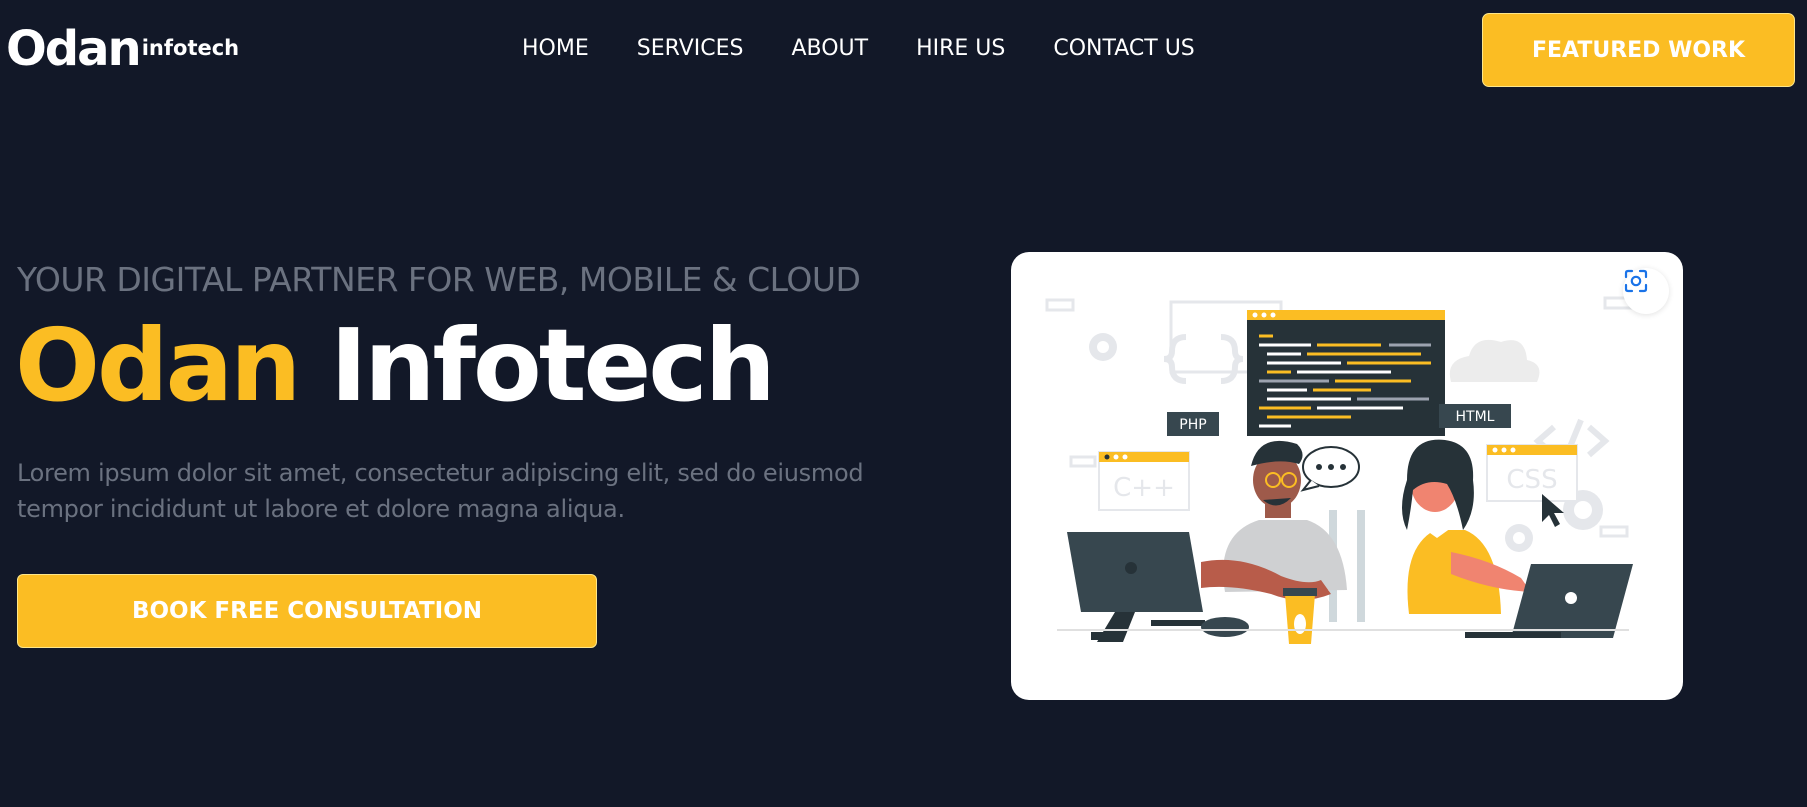 The image size is (1807, 807). What do you see at coordinates (1192, 425) in the screenshot?
I see `php-tag: PHP` at bounding box center [1192, 425].